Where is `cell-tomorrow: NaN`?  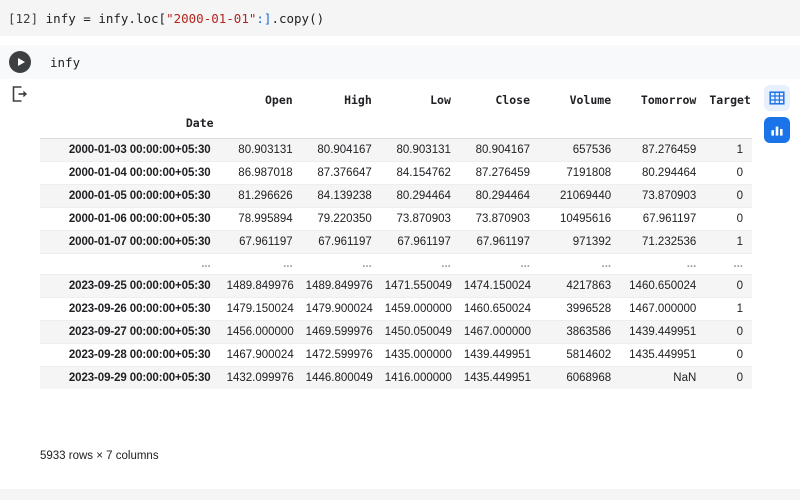 cell-tomorrow: NaN is located at coordinates (685, 378).